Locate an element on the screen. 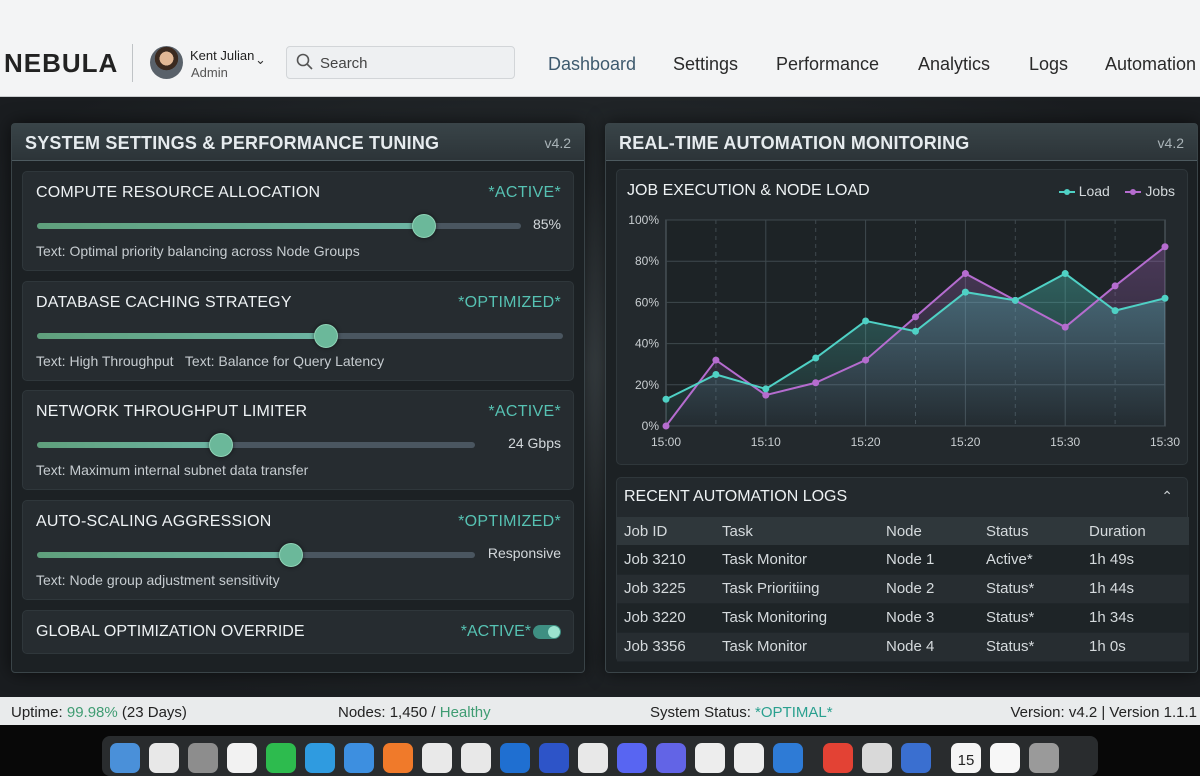 The height and width of the screenshot is (776, 1200). system-status: System Status: *OPTIMAL* is located at coordinates (741, 712).